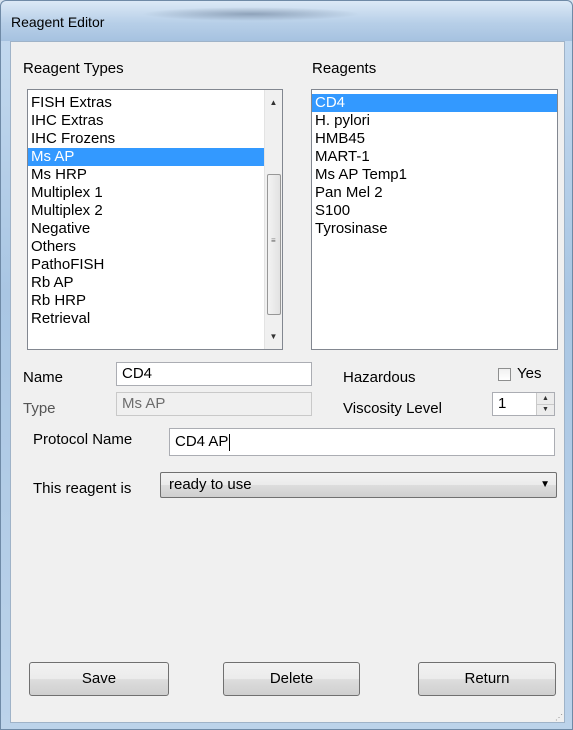  I want to click on hazardous-yes-label: Yes, so click(529, 373).